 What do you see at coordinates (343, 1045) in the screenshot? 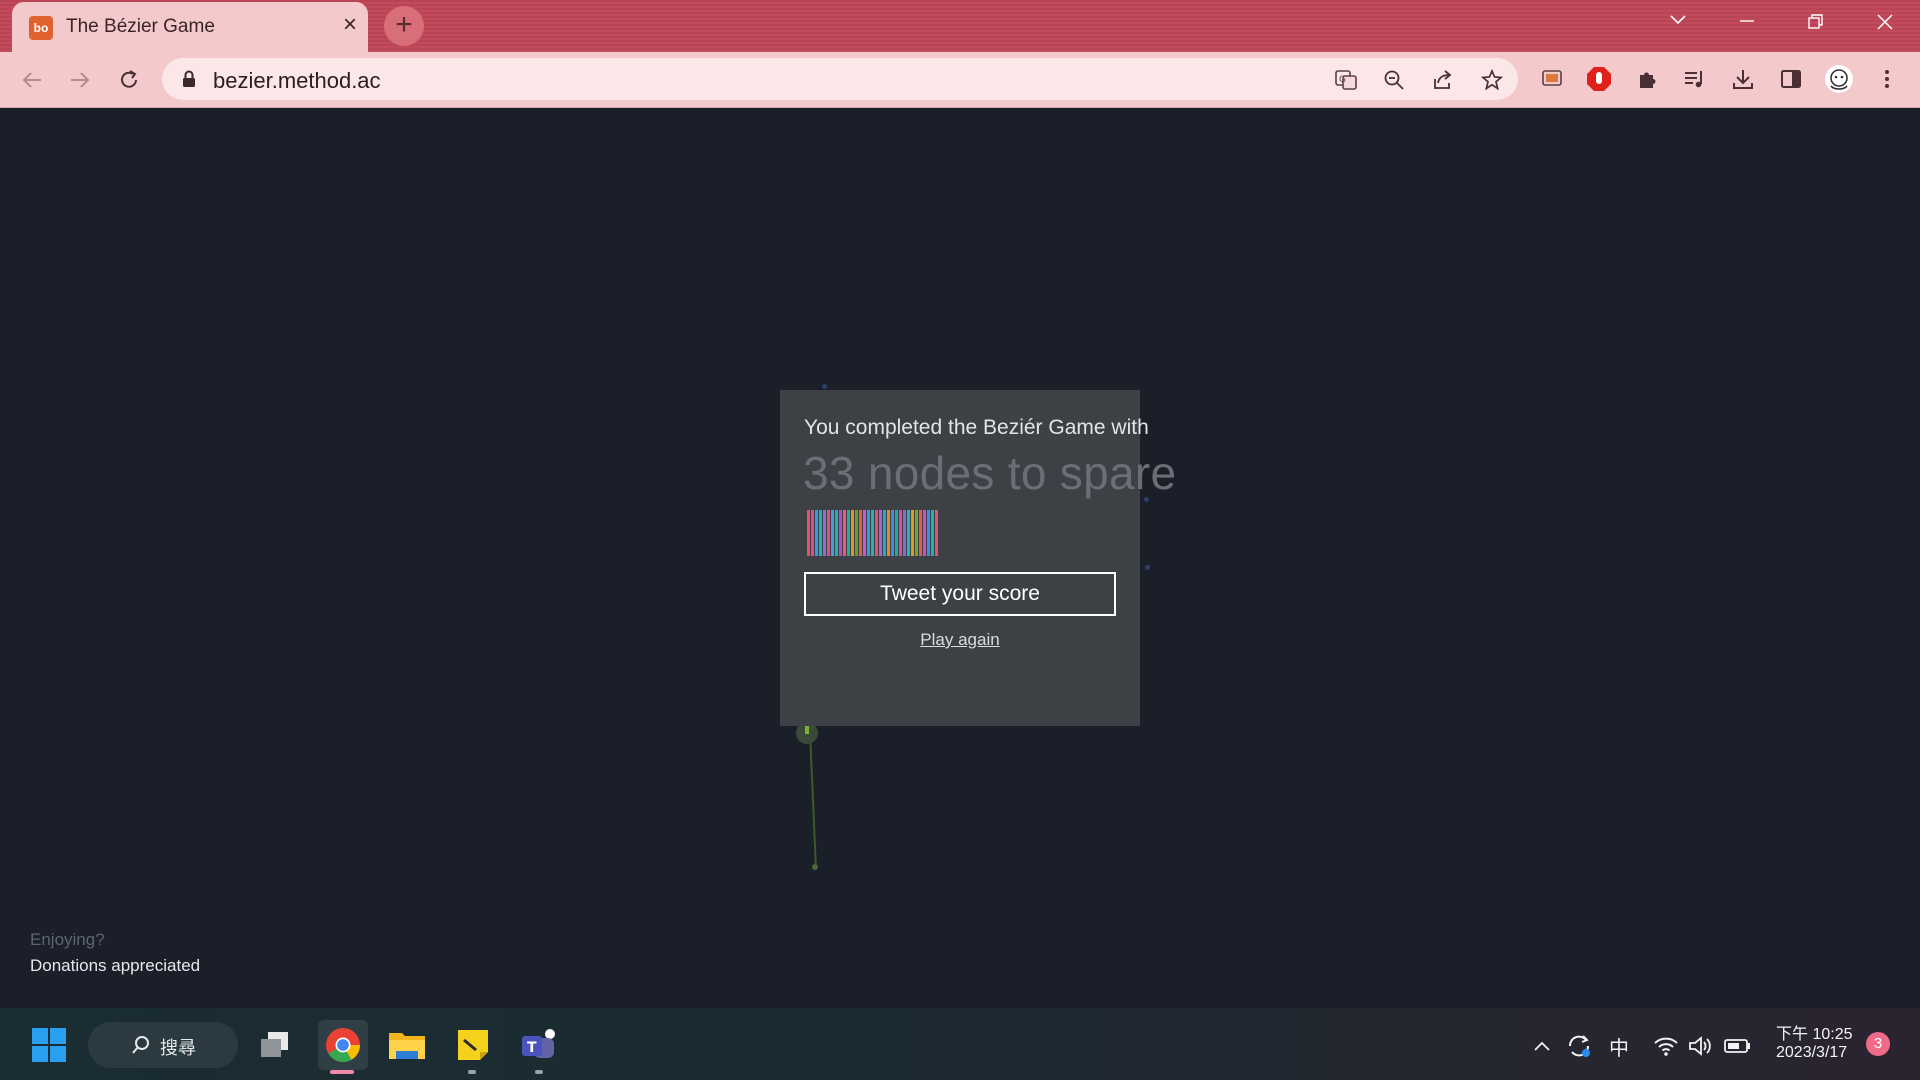
I see `chrome-taskbar-icon` at bounding box center [343, 1045].